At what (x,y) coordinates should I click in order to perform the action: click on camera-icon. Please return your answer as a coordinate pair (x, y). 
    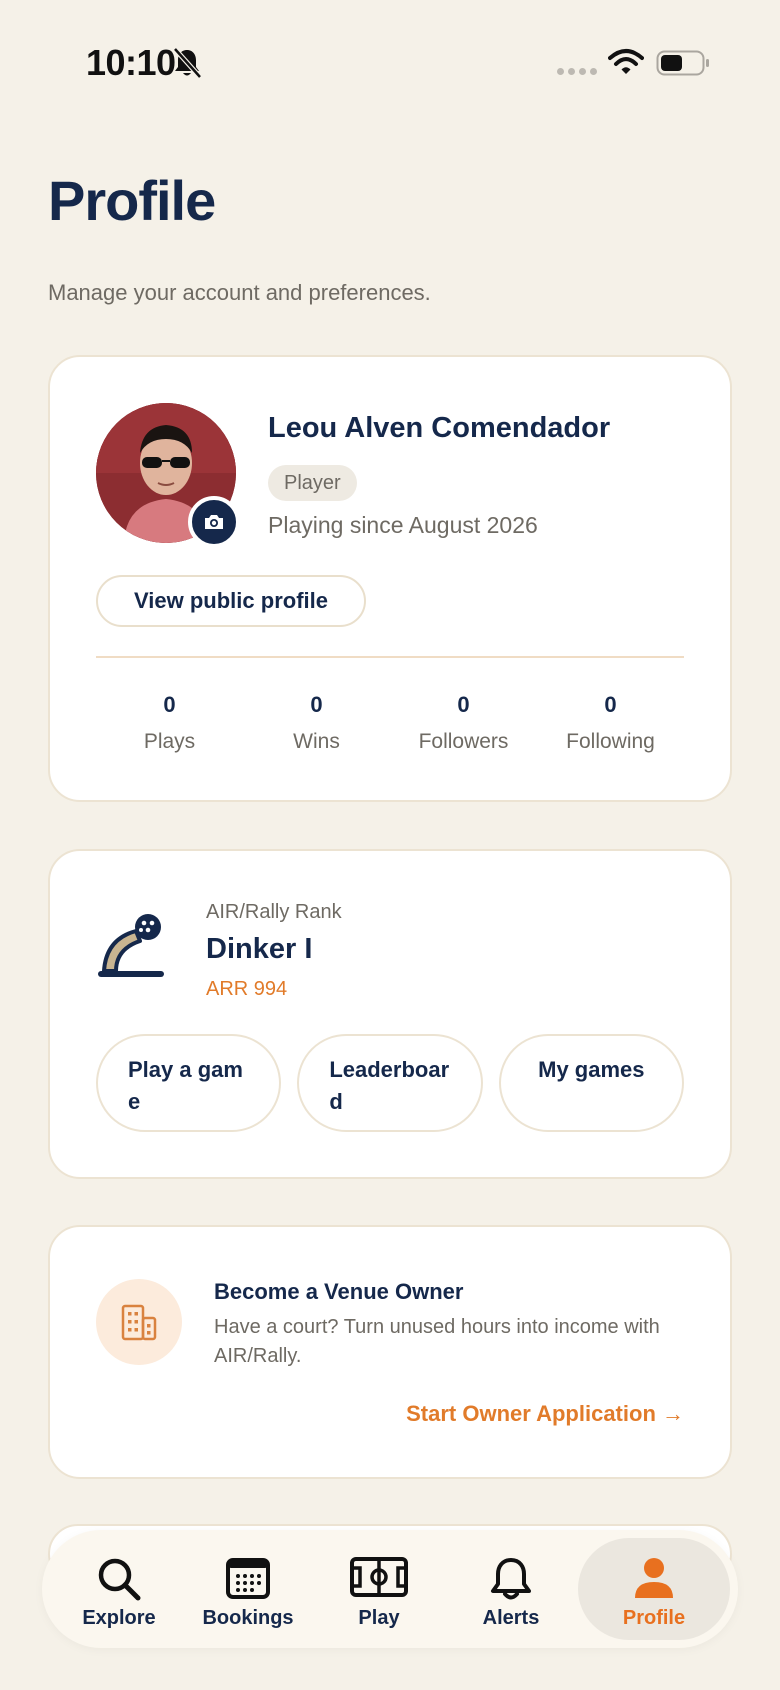
    Looking at the image, I should click on (214, 522).